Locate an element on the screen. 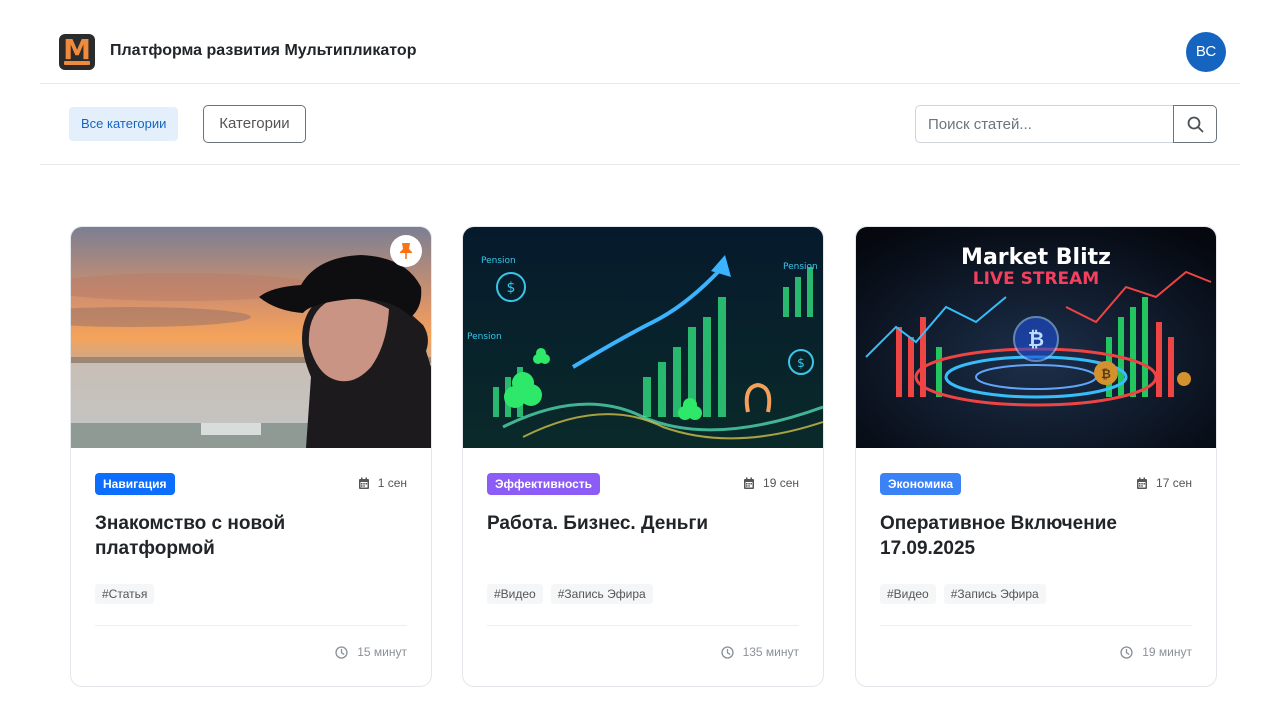  user-avatar: ВС is located at coordinates (1206, 52).